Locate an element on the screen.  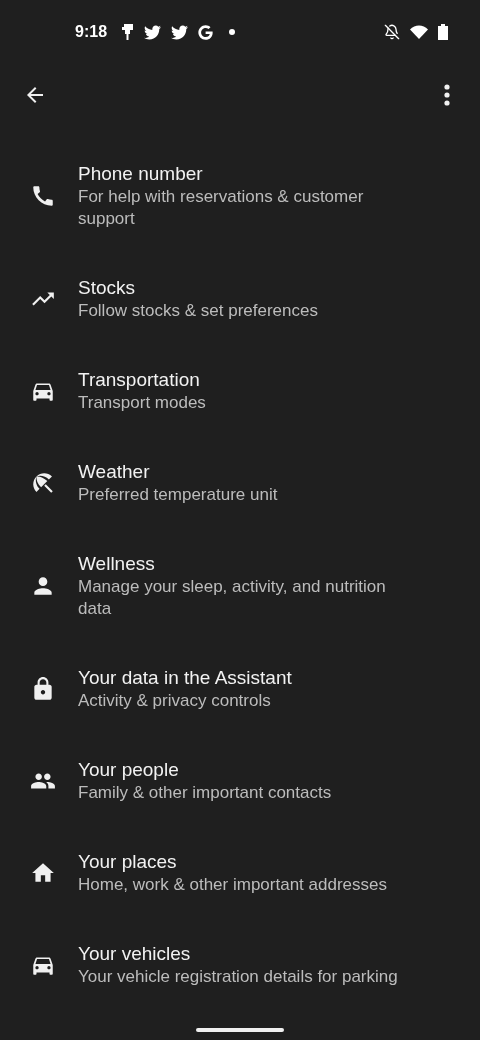
status-time: 9:18 is located at coordinates (91, 32).